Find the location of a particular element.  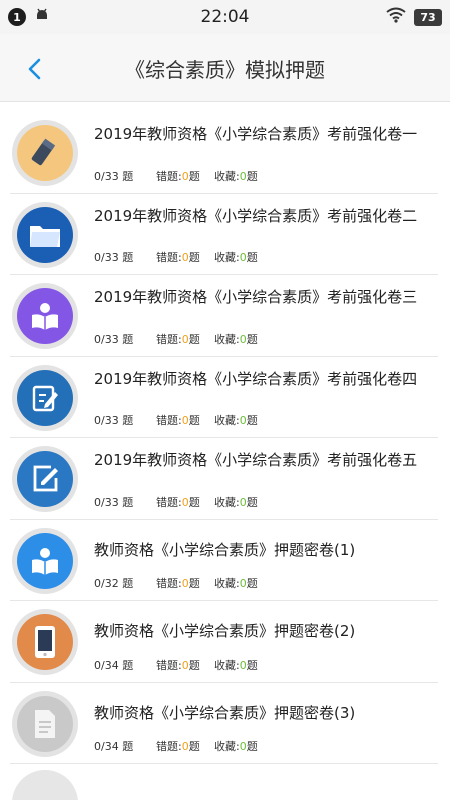

nav-bar: 《综合素质》模拟押题 is located at coordinates (225, 68).